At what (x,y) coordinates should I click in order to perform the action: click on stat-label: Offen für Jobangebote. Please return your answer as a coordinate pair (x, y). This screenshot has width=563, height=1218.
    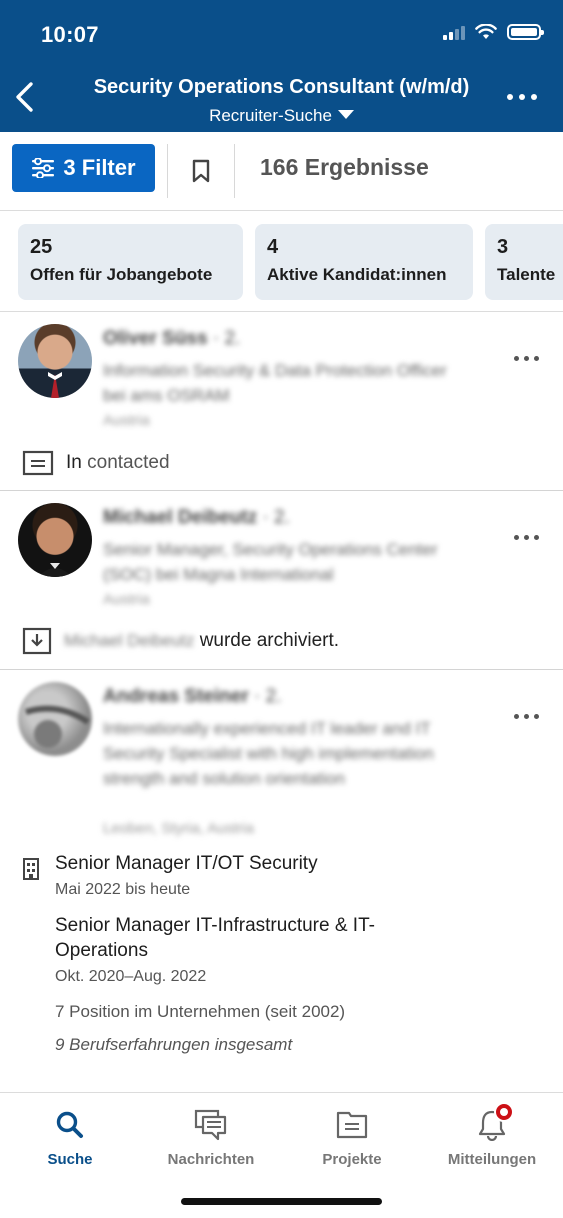
    Looking at the image, I should click on (121, 274).